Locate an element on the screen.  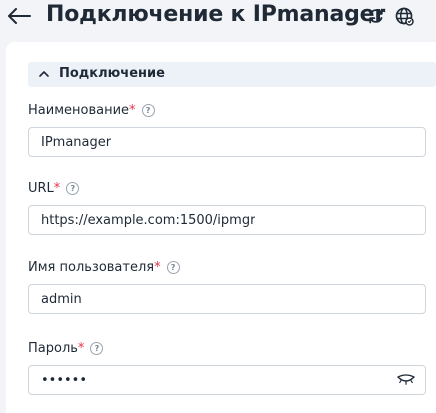
url-field: https://example.com:1500/ipmgr is located at coordinates (227, 220).